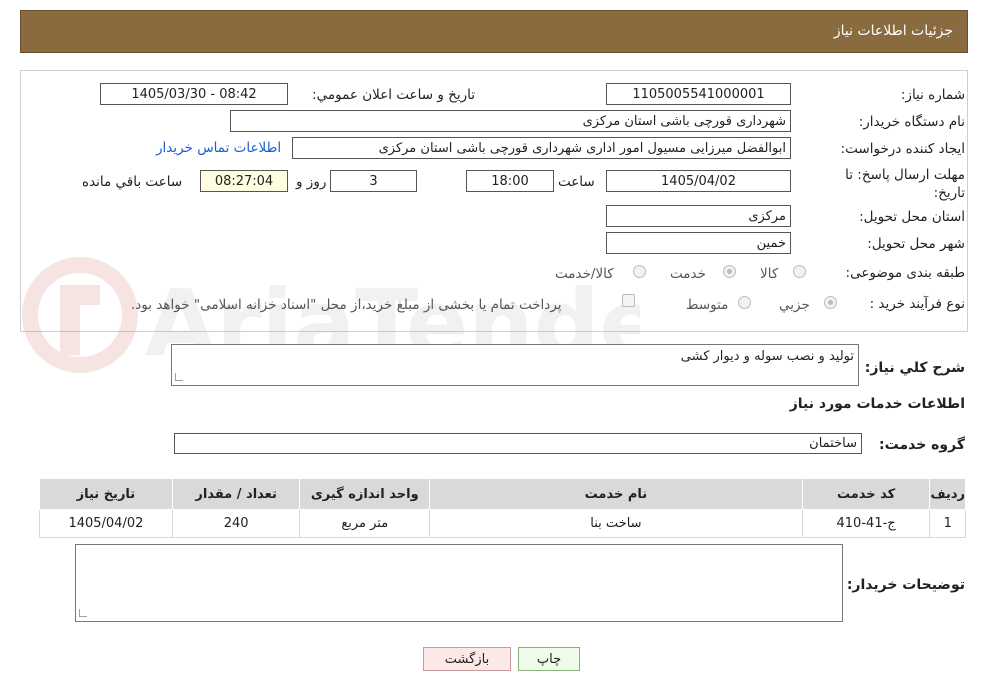  I want to click on announce-field: 1405/03/30 - 08:42, so click(194, 94).